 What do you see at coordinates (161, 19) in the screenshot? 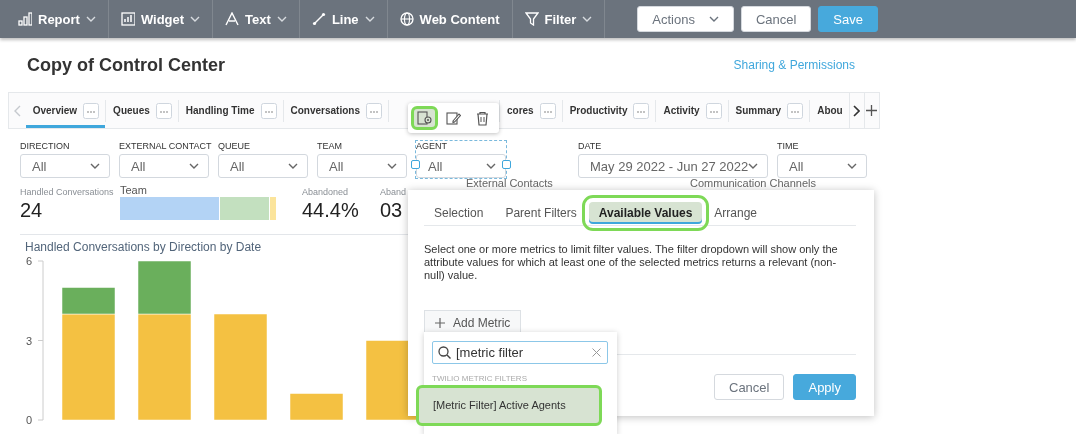
I see `toolbar-menu: Widget` at bounding box center [161, 19].